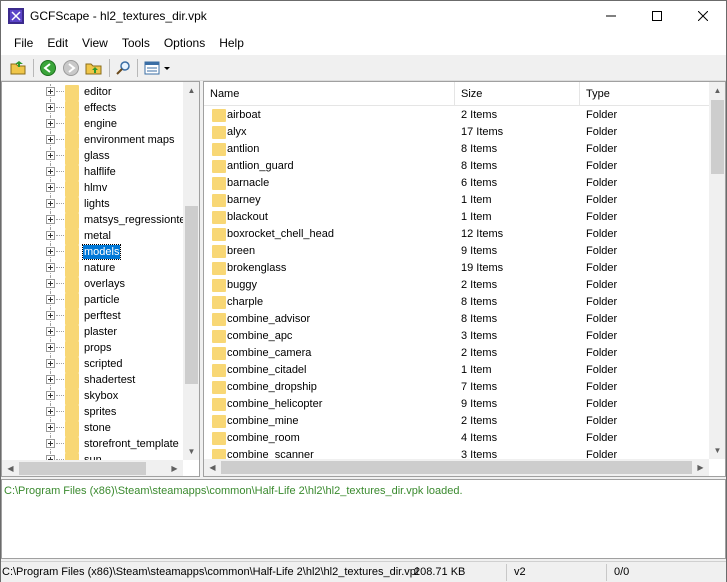  I want to click on open-button, so click(19, 68).